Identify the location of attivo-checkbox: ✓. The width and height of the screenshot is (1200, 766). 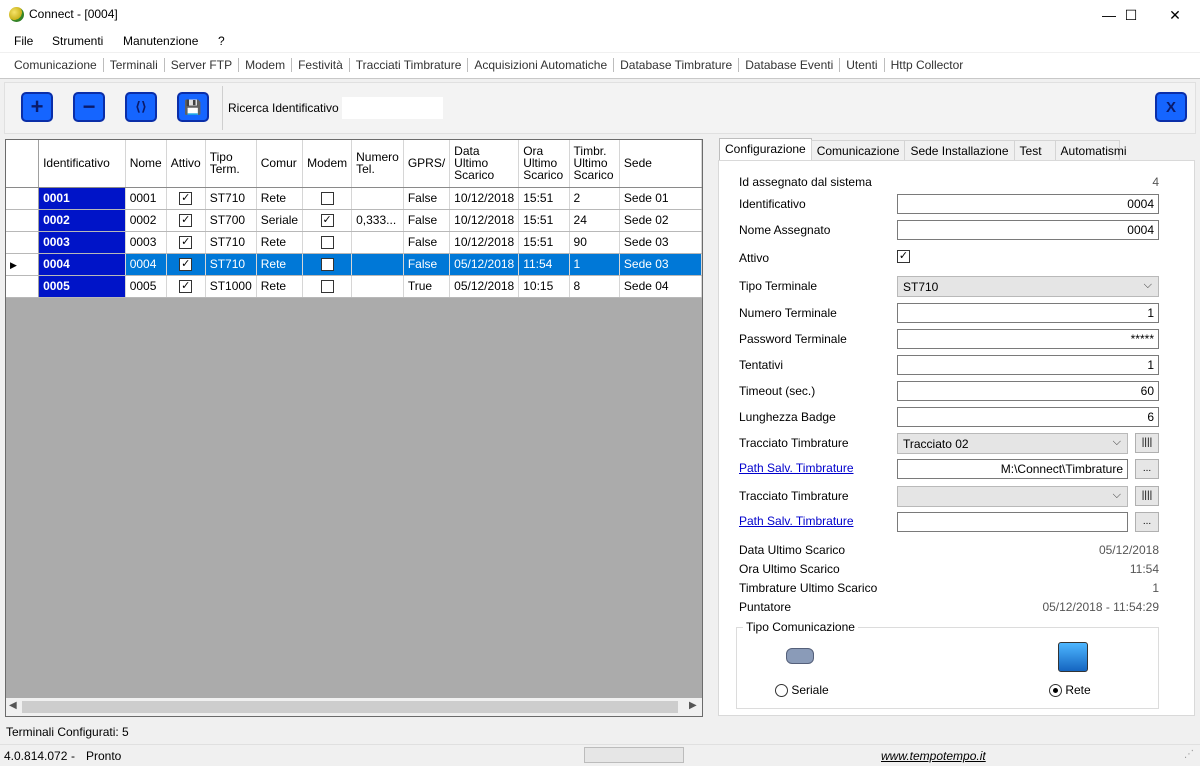
(903, 256).